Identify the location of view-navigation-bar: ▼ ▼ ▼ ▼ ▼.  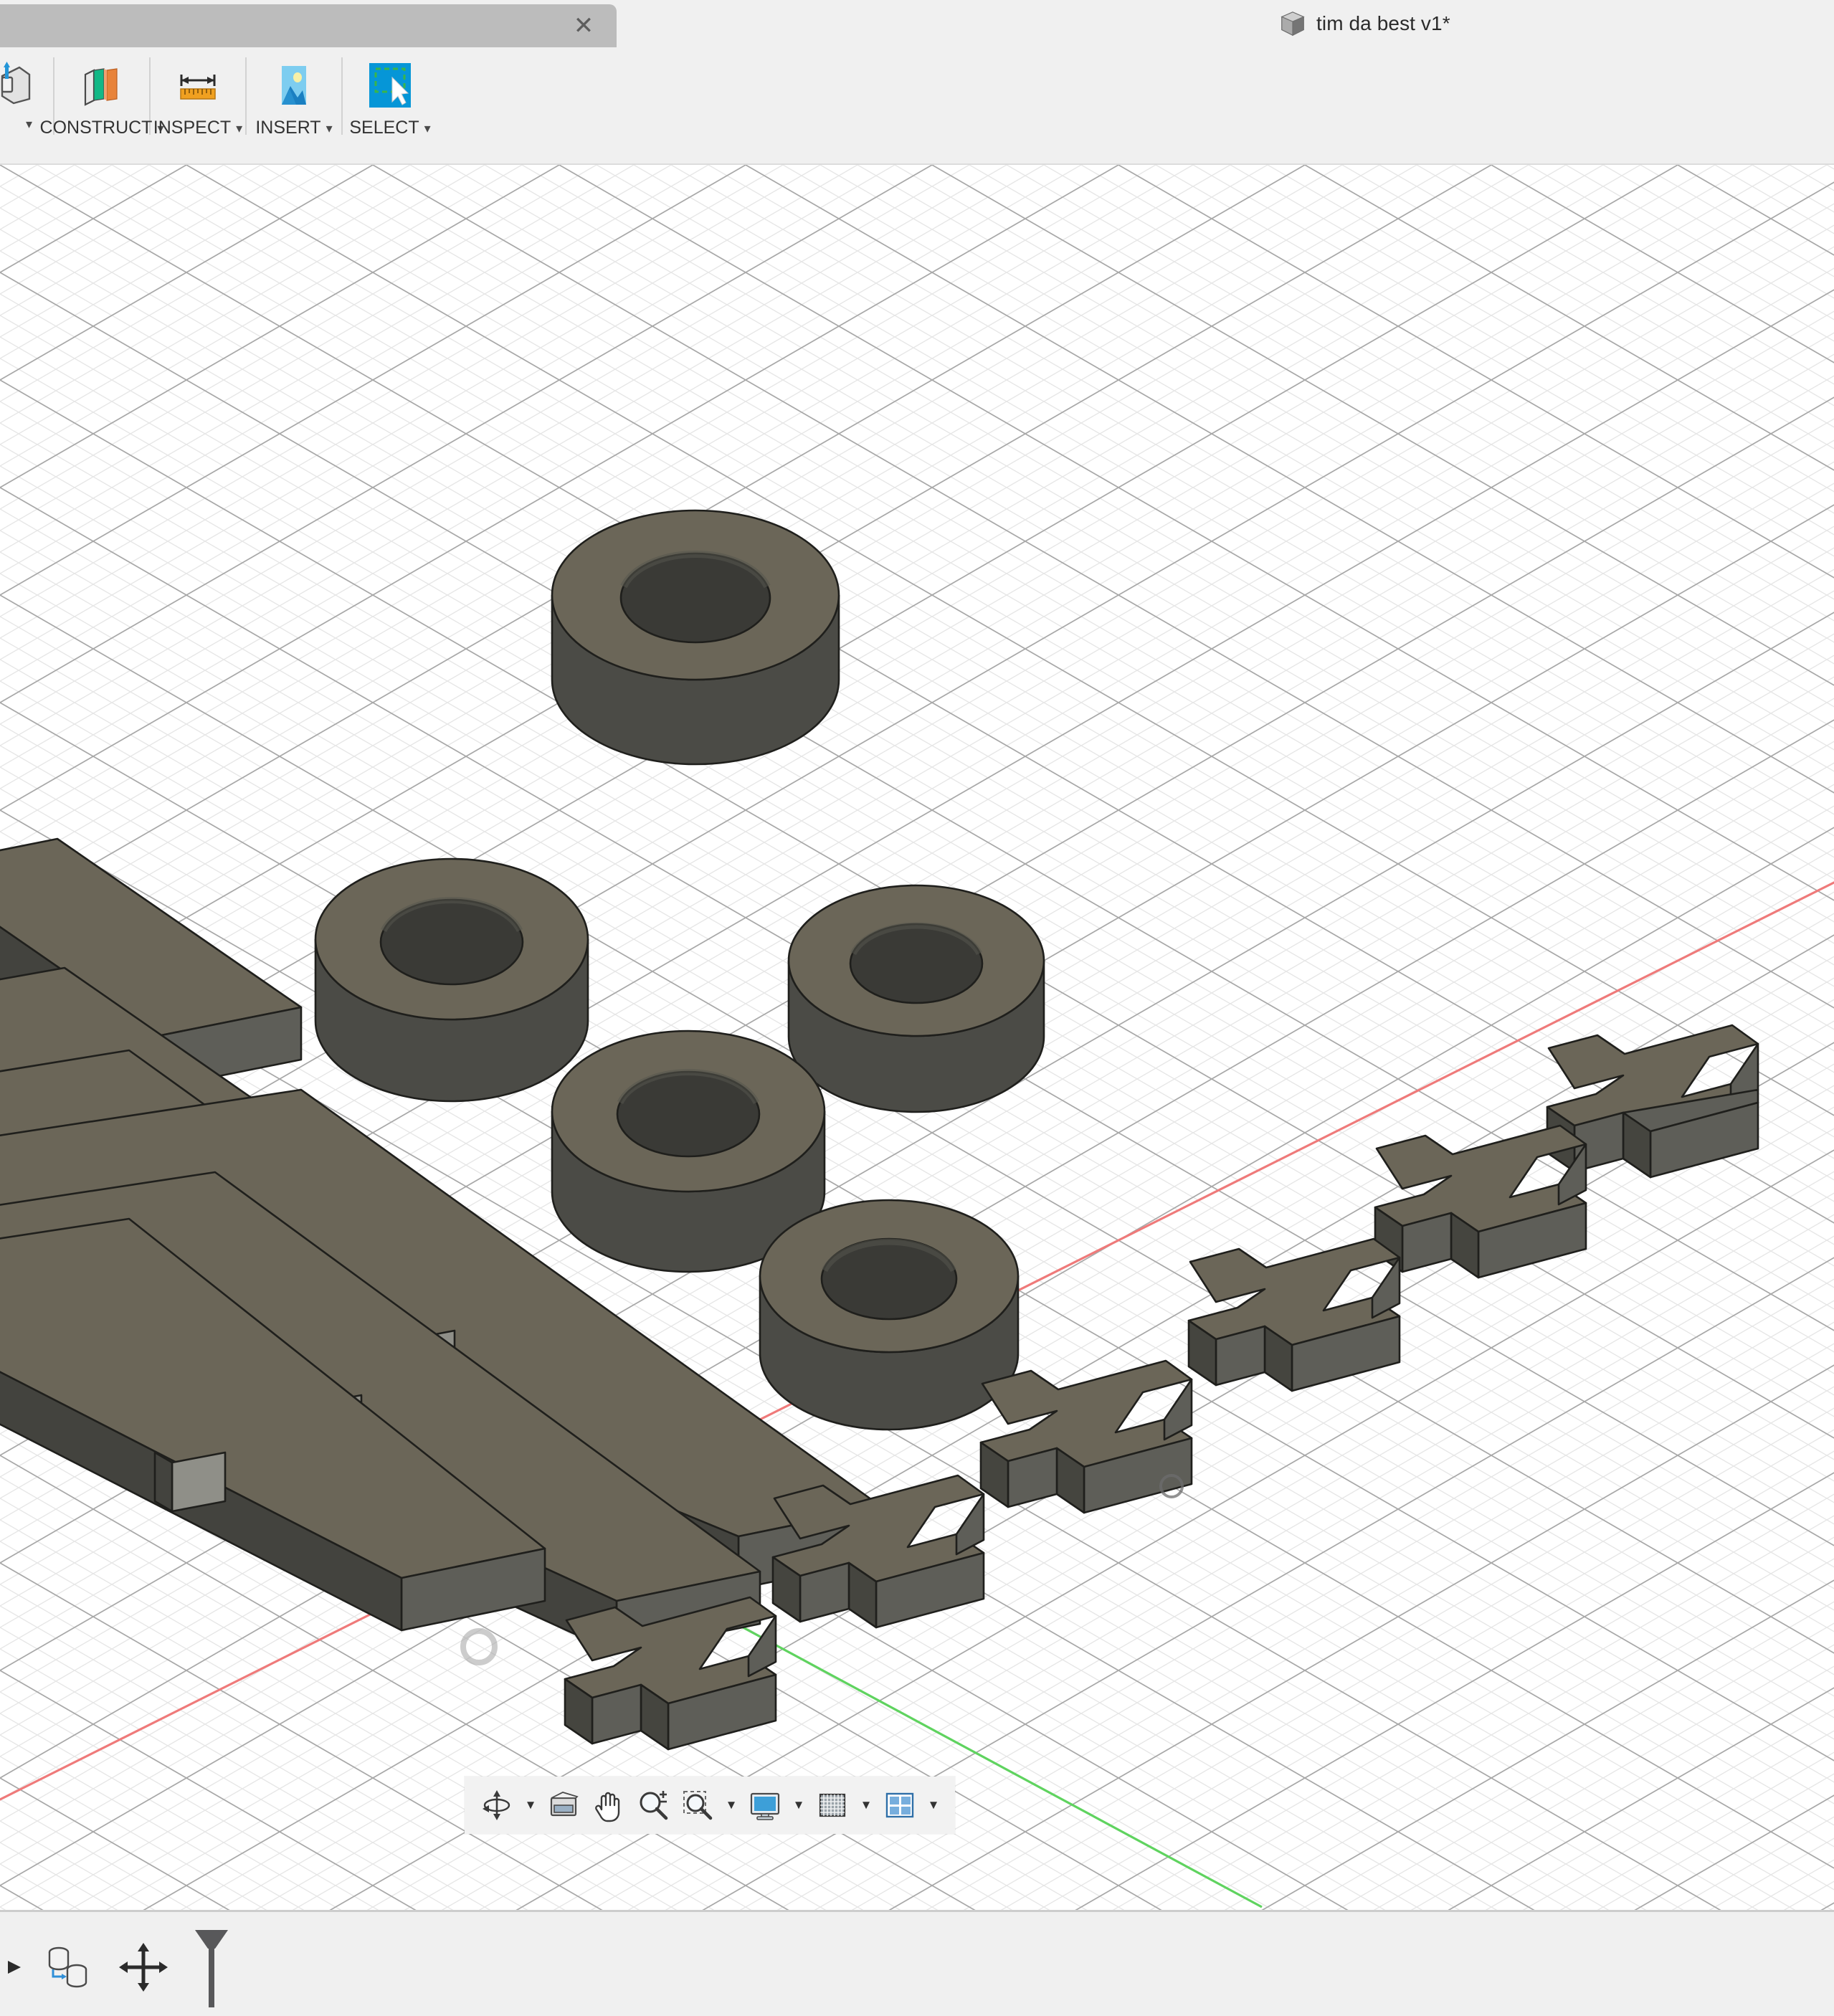
(710, 1805).